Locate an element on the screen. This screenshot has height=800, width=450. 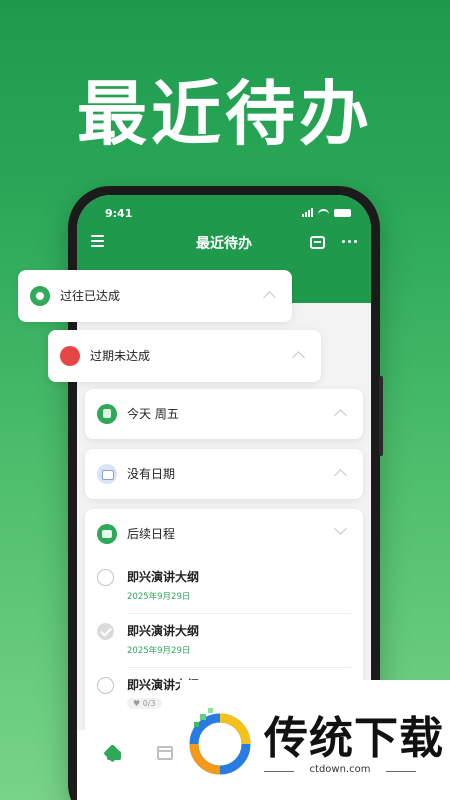
home-icon is located at coordinates (114, 752).